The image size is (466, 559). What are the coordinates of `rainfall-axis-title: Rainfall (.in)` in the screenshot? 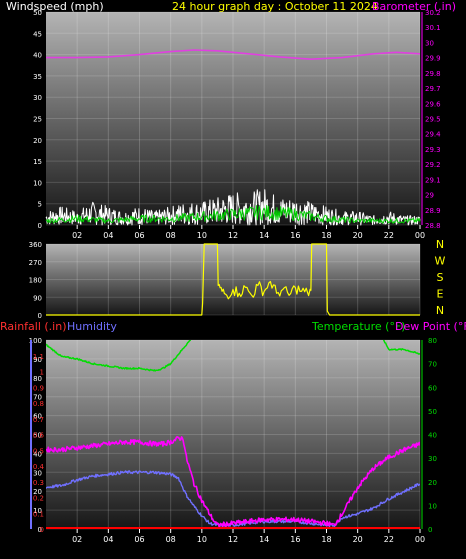 It's located at (33, 326).